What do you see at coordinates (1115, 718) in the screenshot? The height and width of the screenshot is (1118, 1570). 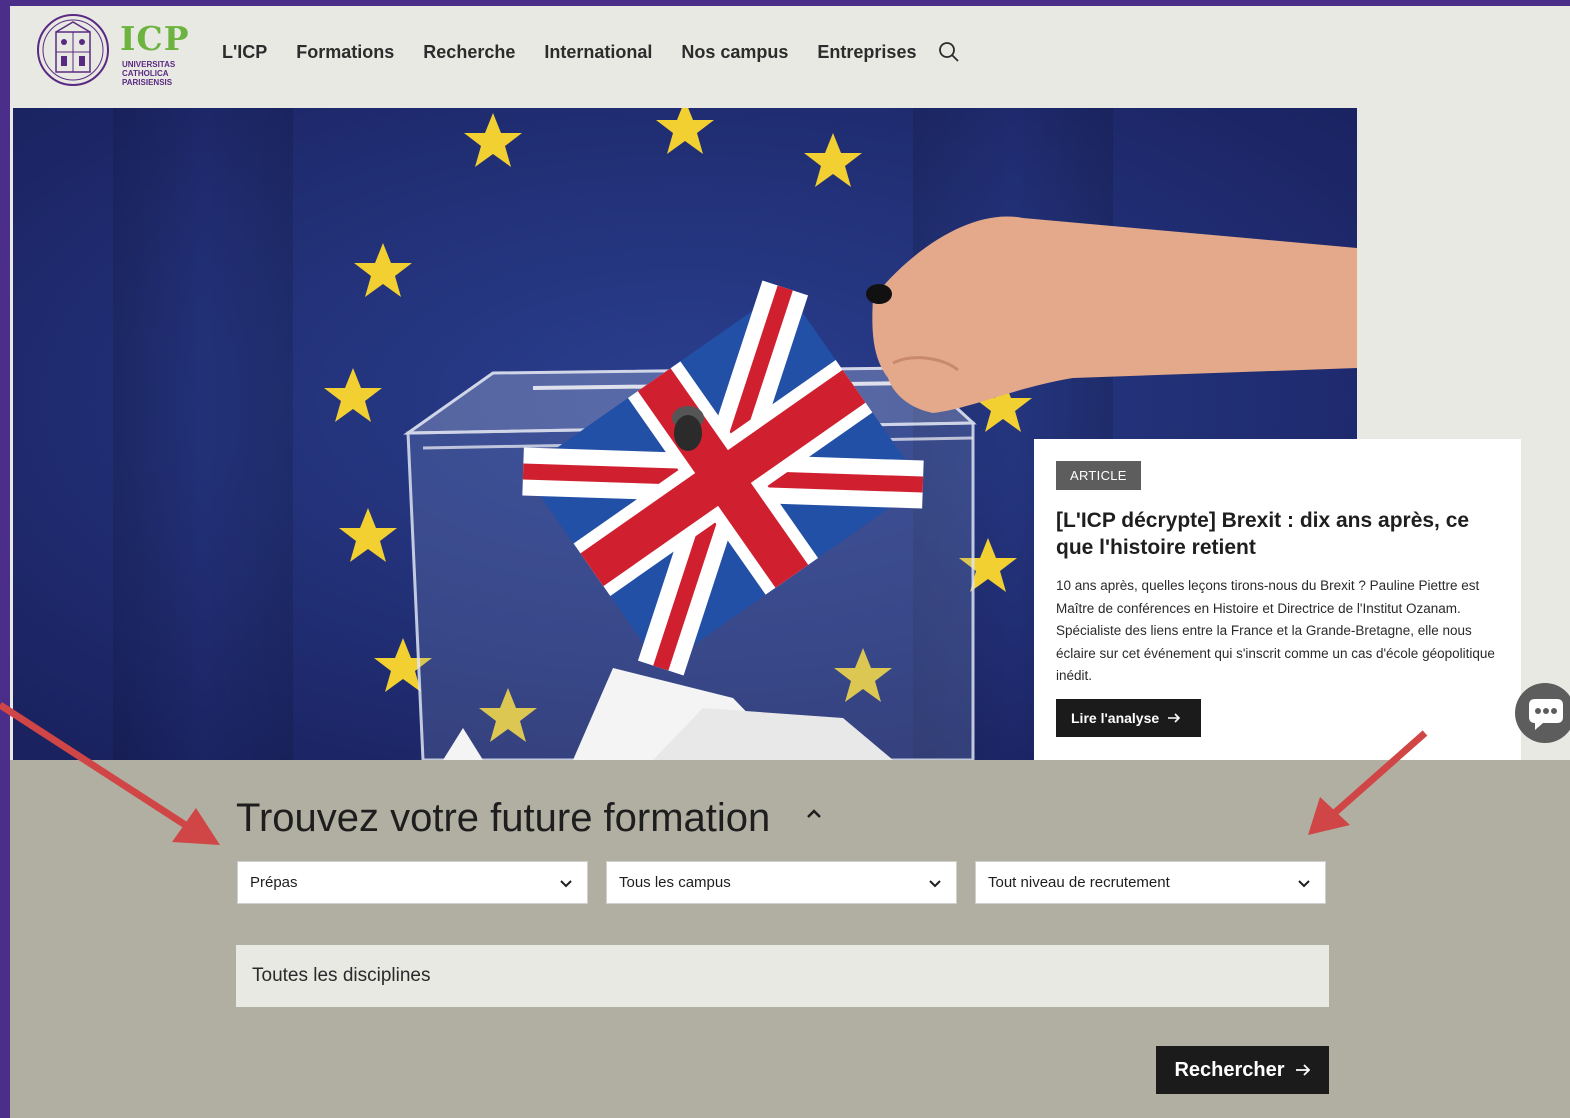 I see `read-analysis-label: Lire l'analyse` at bounding box center [1115, 718].